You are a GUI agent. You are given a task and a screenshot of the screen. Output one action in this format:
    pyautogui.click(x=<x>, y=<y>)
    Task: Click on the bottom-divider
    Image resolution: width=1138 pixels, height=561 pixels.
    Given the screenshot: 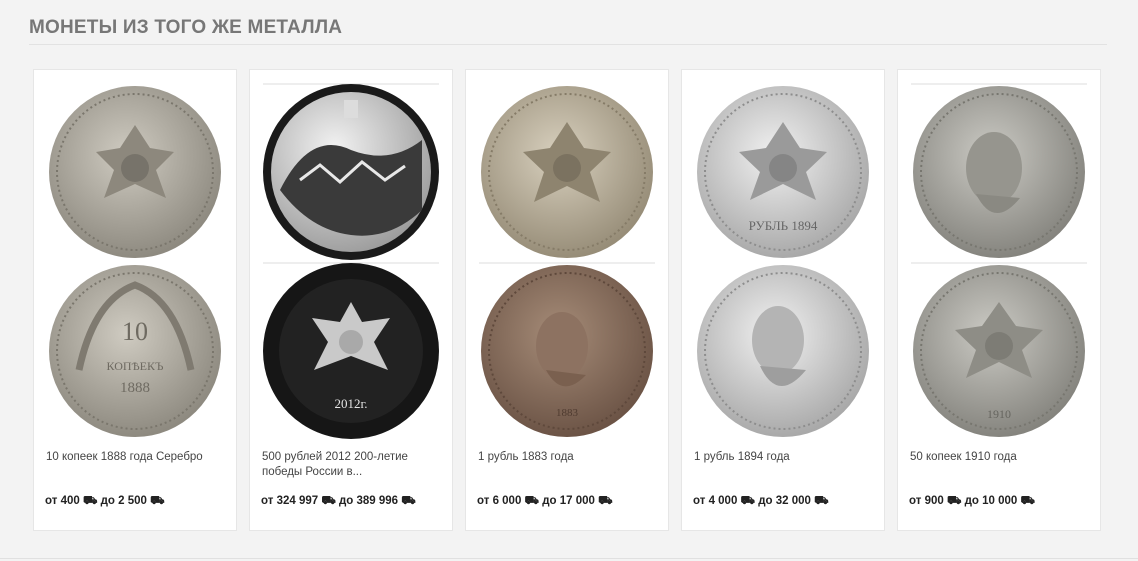 What is the action you would take?
    pyautogui.click(x=569, y=558)
    